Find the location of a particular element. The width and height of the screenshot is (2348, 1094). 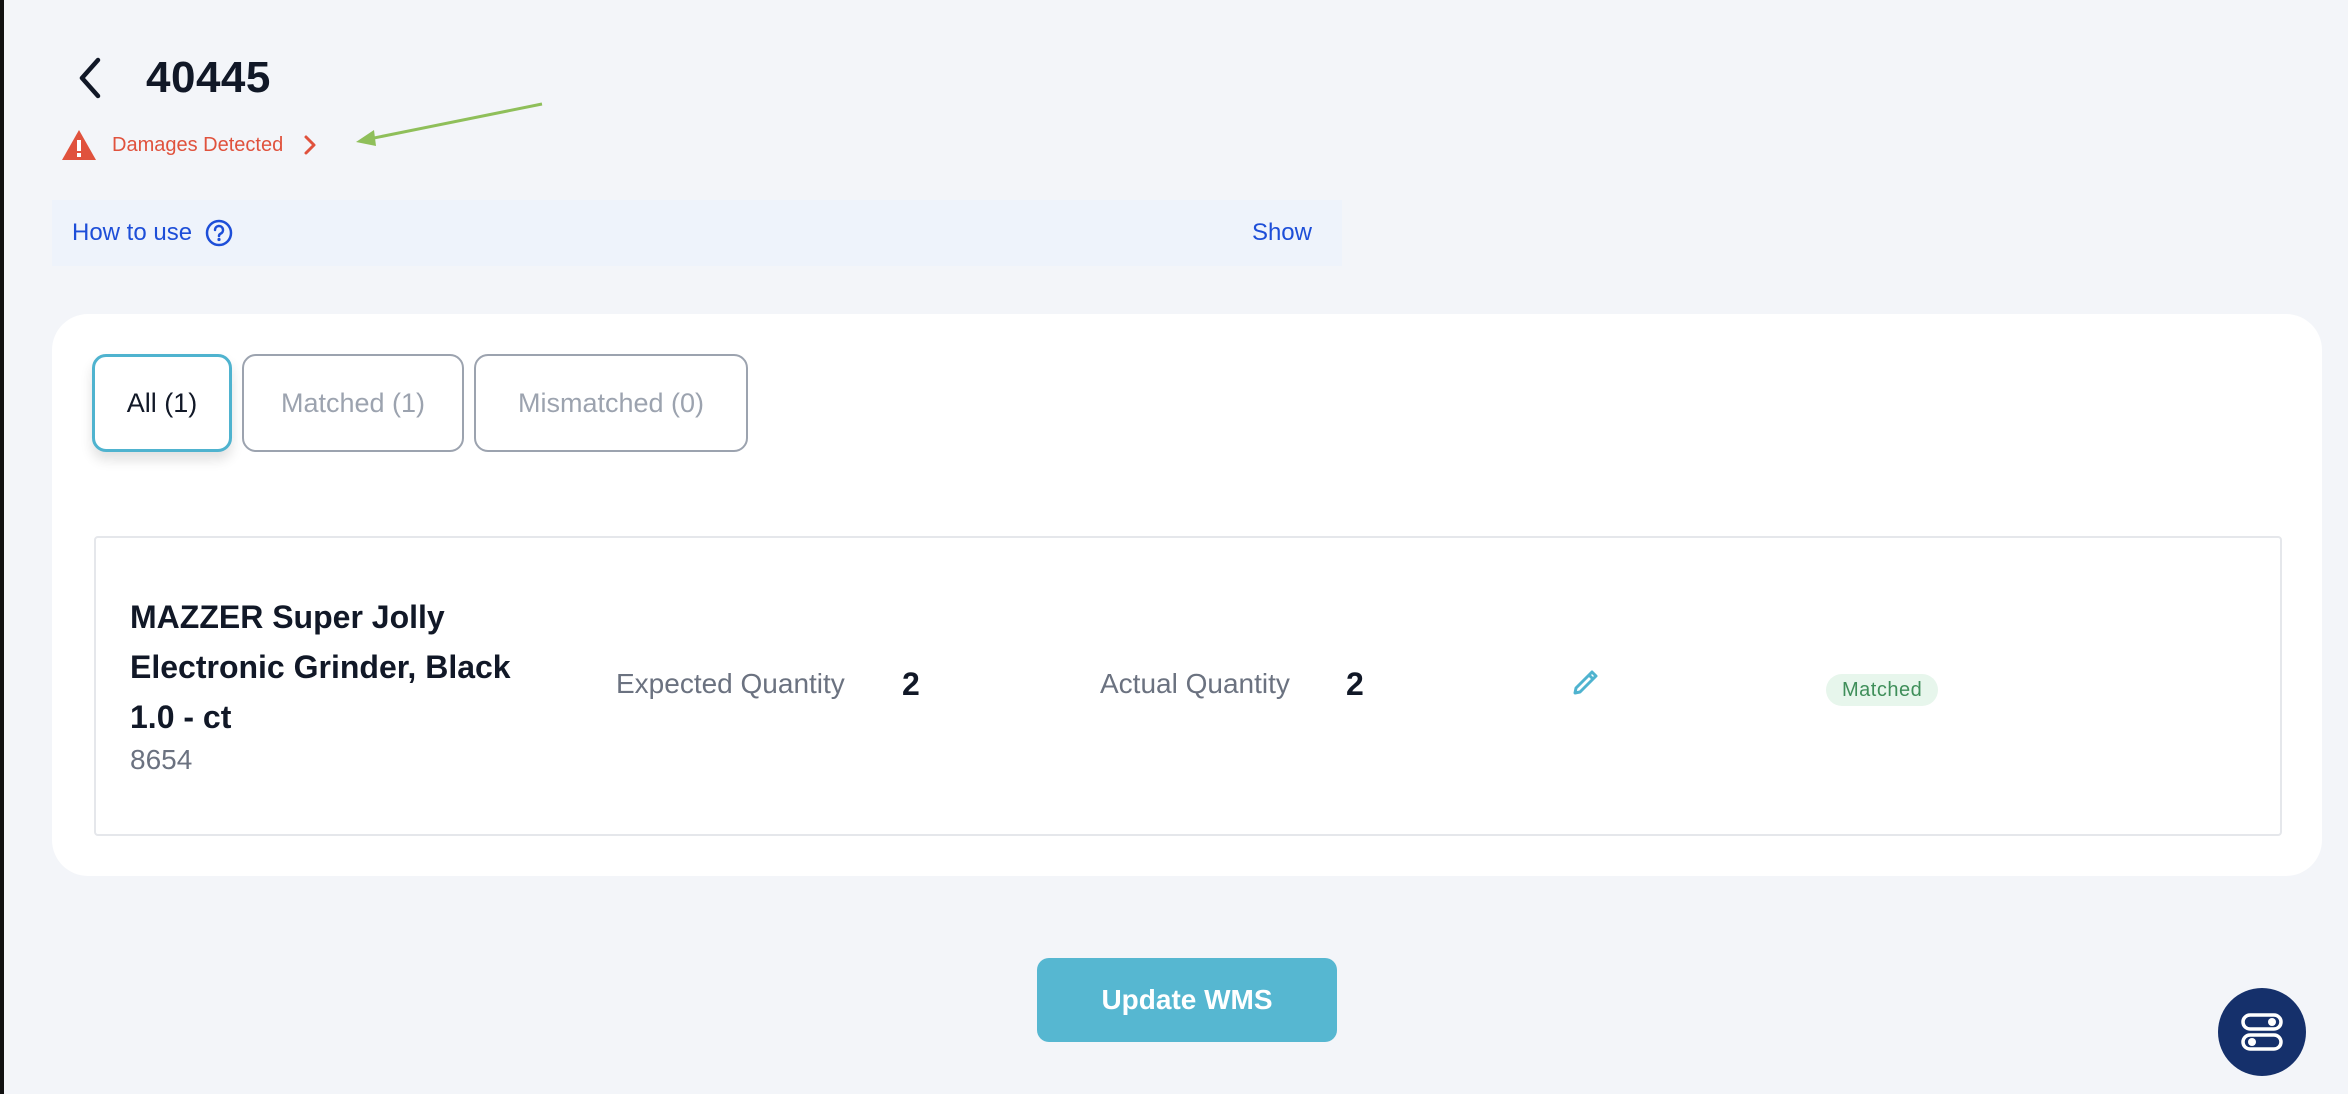

actual-quantity-value: 2 is located at coordinates (1355, 684).